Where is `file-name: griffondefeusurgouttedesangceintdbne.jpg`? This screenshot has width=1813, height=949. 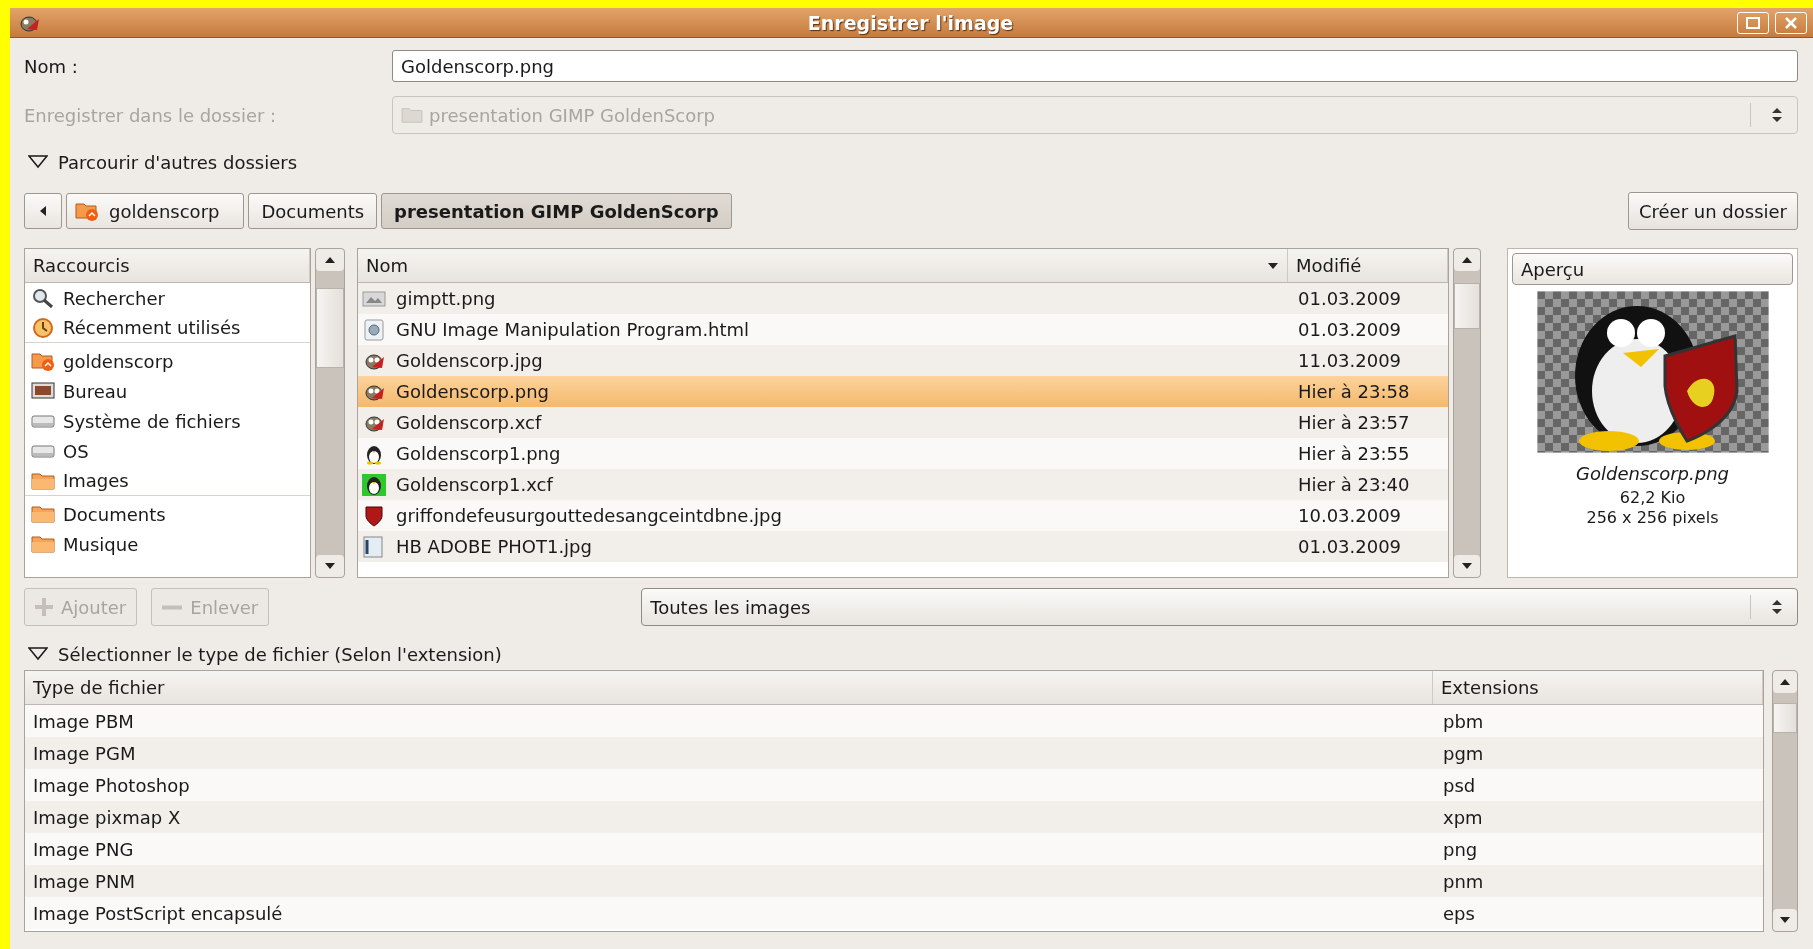
file-name: griffondefeusurgouttedesangceintdbne.jpg is located at coordinates (589, 515).